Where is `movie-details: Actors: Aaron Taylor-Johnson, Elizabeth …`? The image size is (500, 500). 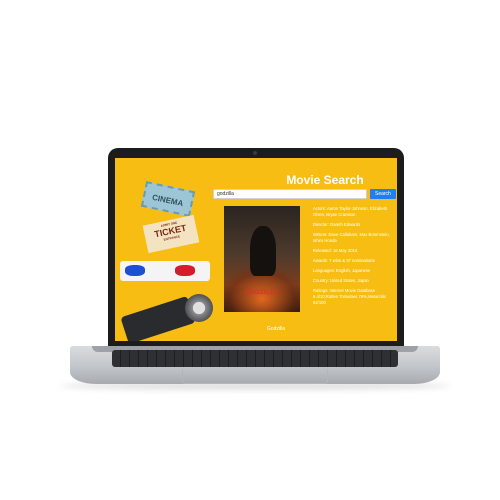 movie-details: Actors: Aaron Taylor-Johnson, Elizabeth … is located at coordinates (354, 258).